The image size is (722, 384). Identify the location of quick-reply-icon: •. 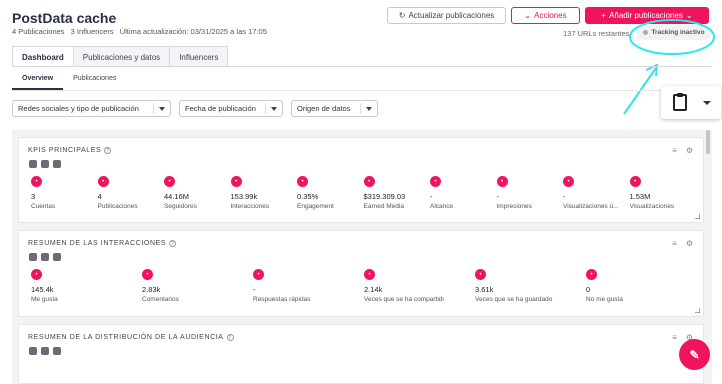
(258, 274).